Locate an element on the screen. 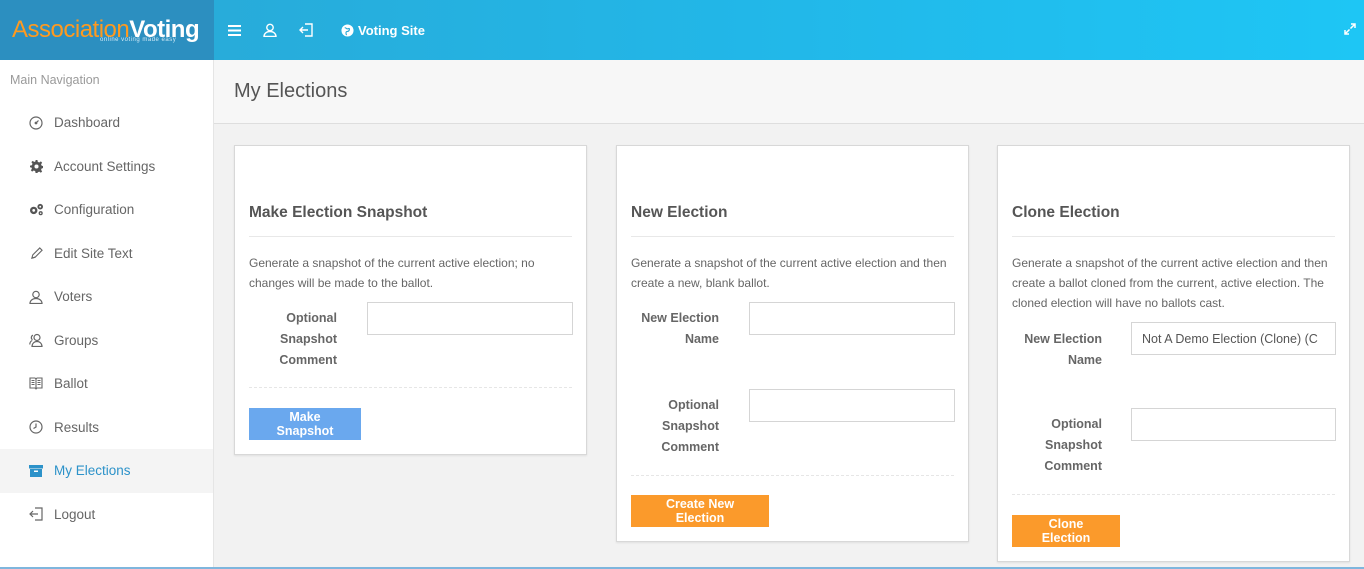 The image size is (1364, 569). sidebar-item-configuration: Configuration is located at coordinates (106, 210).